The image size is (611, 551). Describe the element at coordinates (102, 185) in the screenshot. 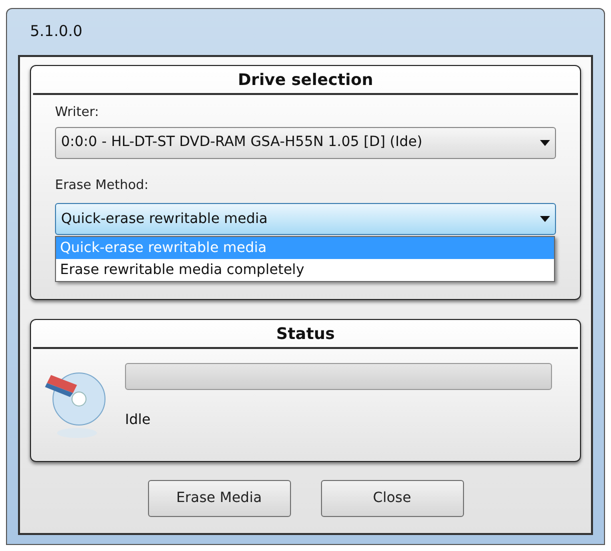

I see `field-label: Erase Method:` at that location.